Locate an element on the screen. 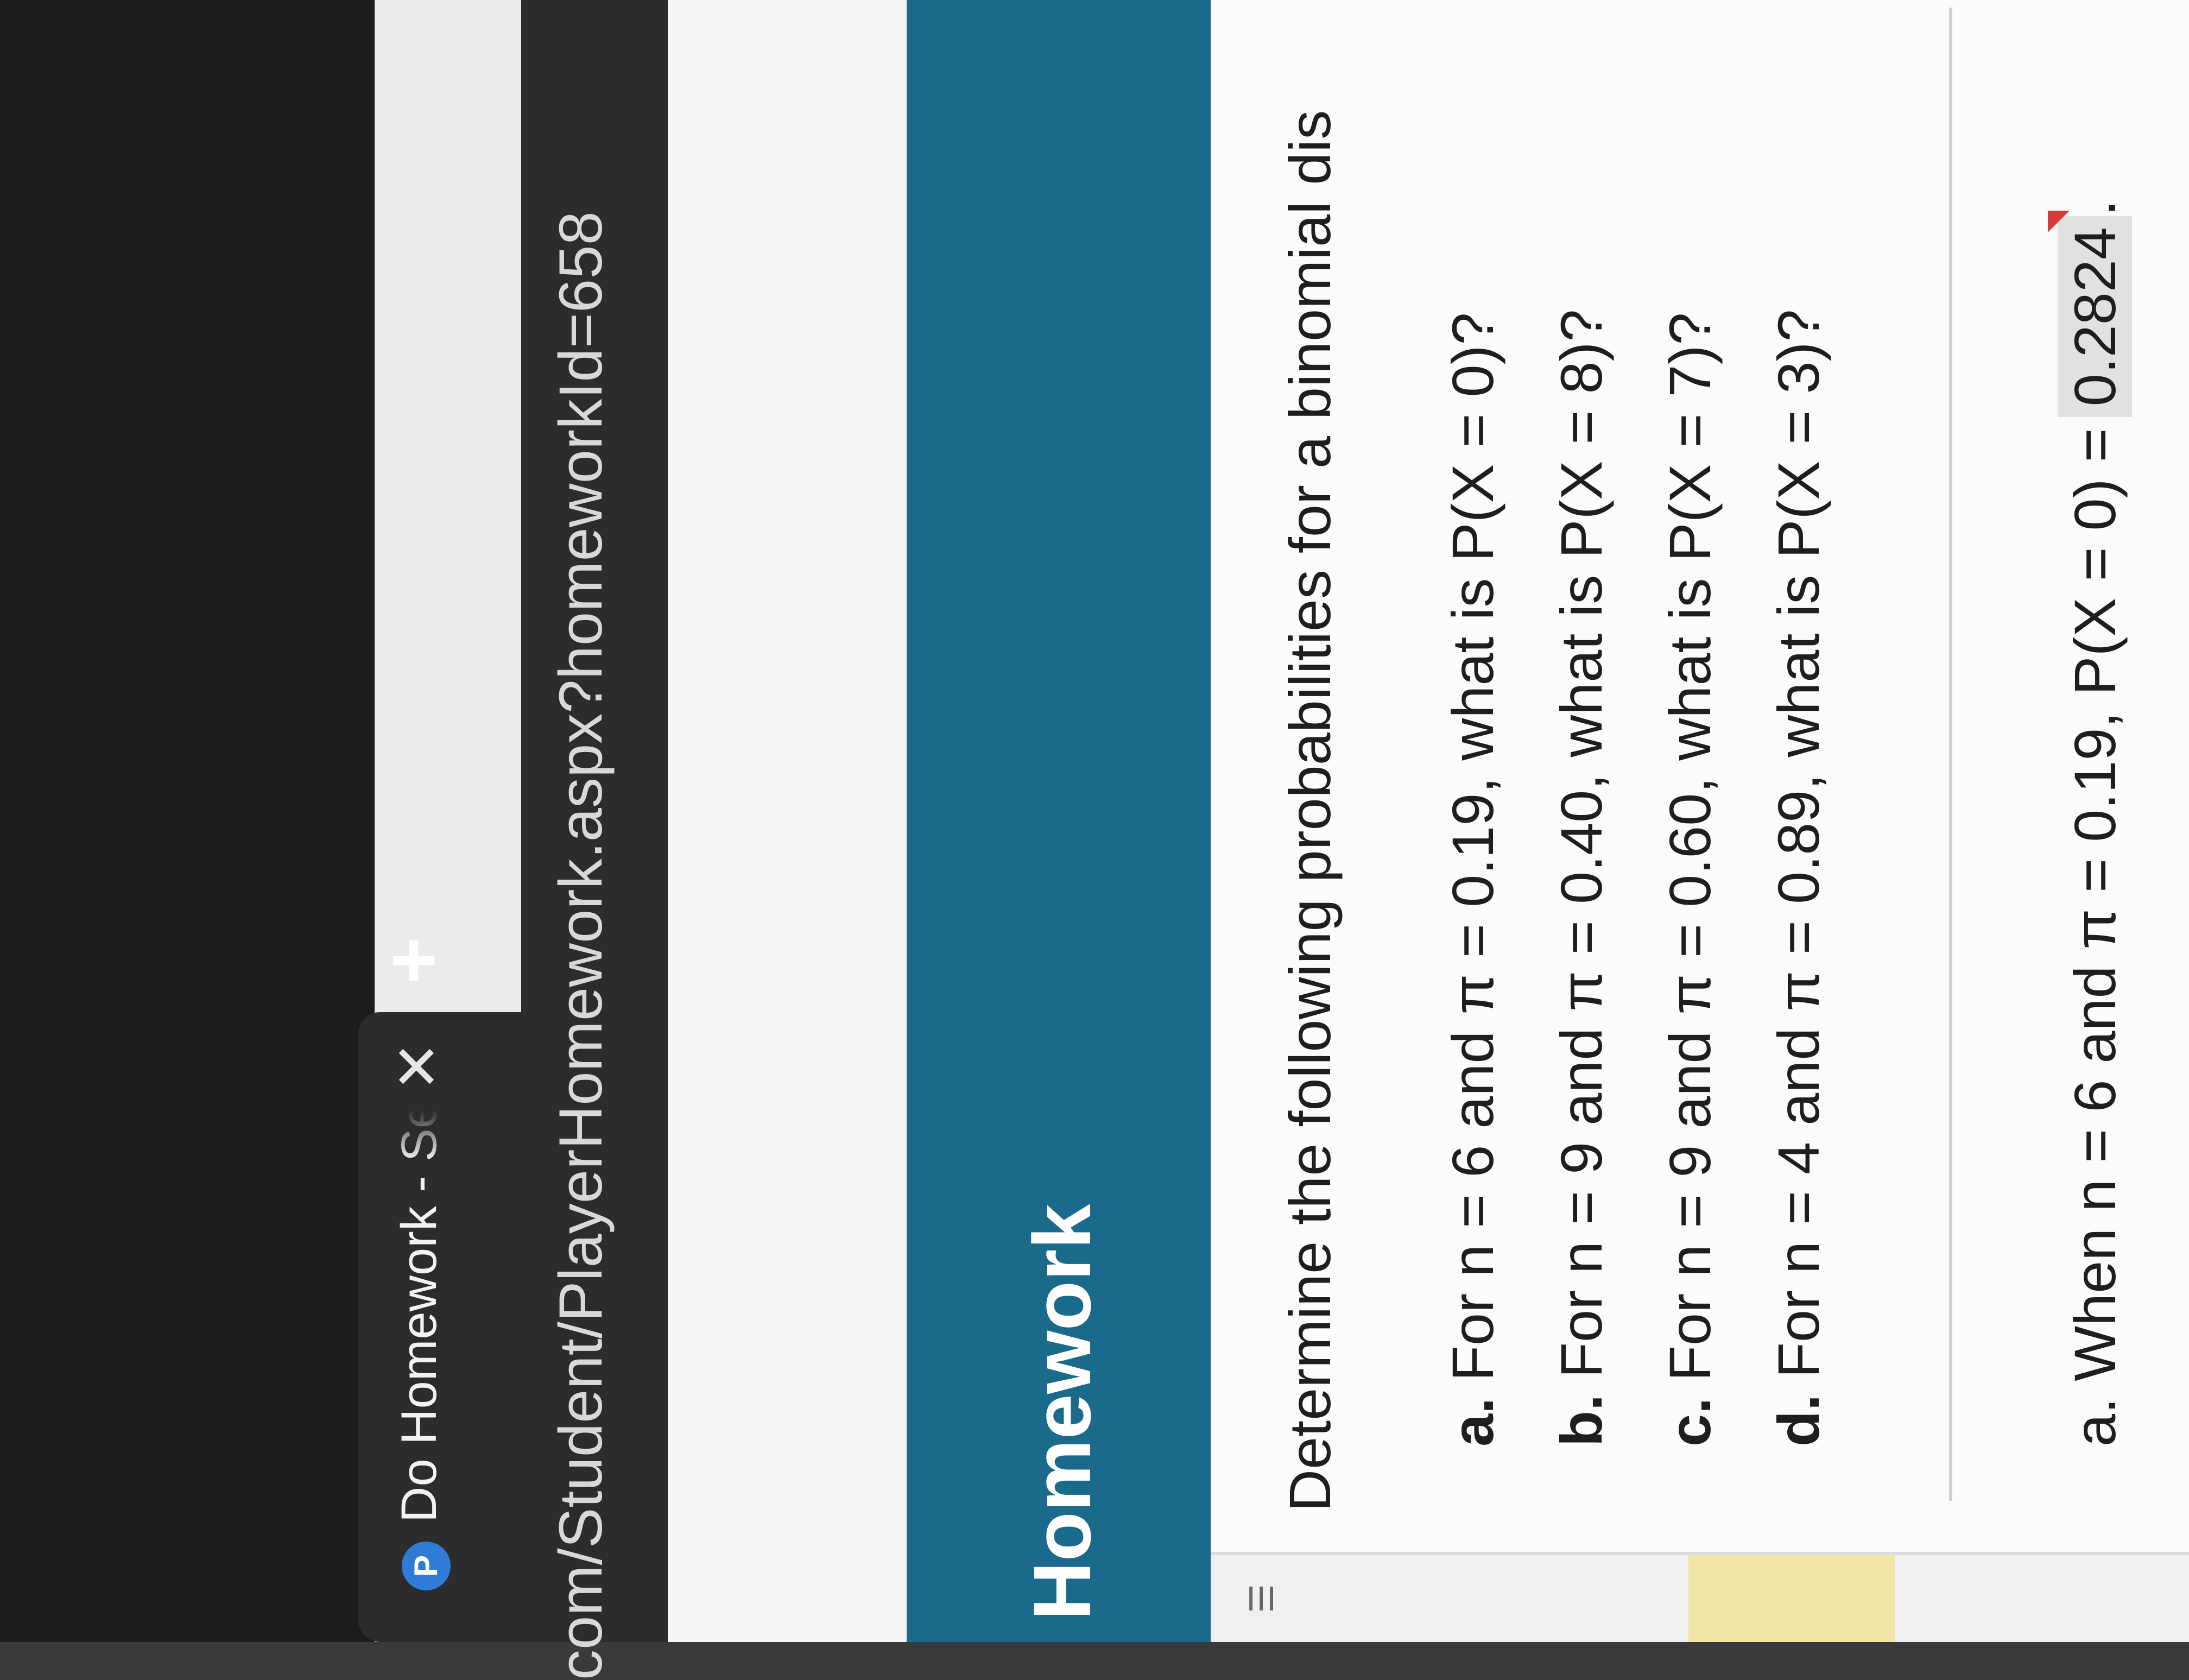 The height and width of the screenshot is (1680, 2189). part-label: b. is located at coordinates (1581, 1420).